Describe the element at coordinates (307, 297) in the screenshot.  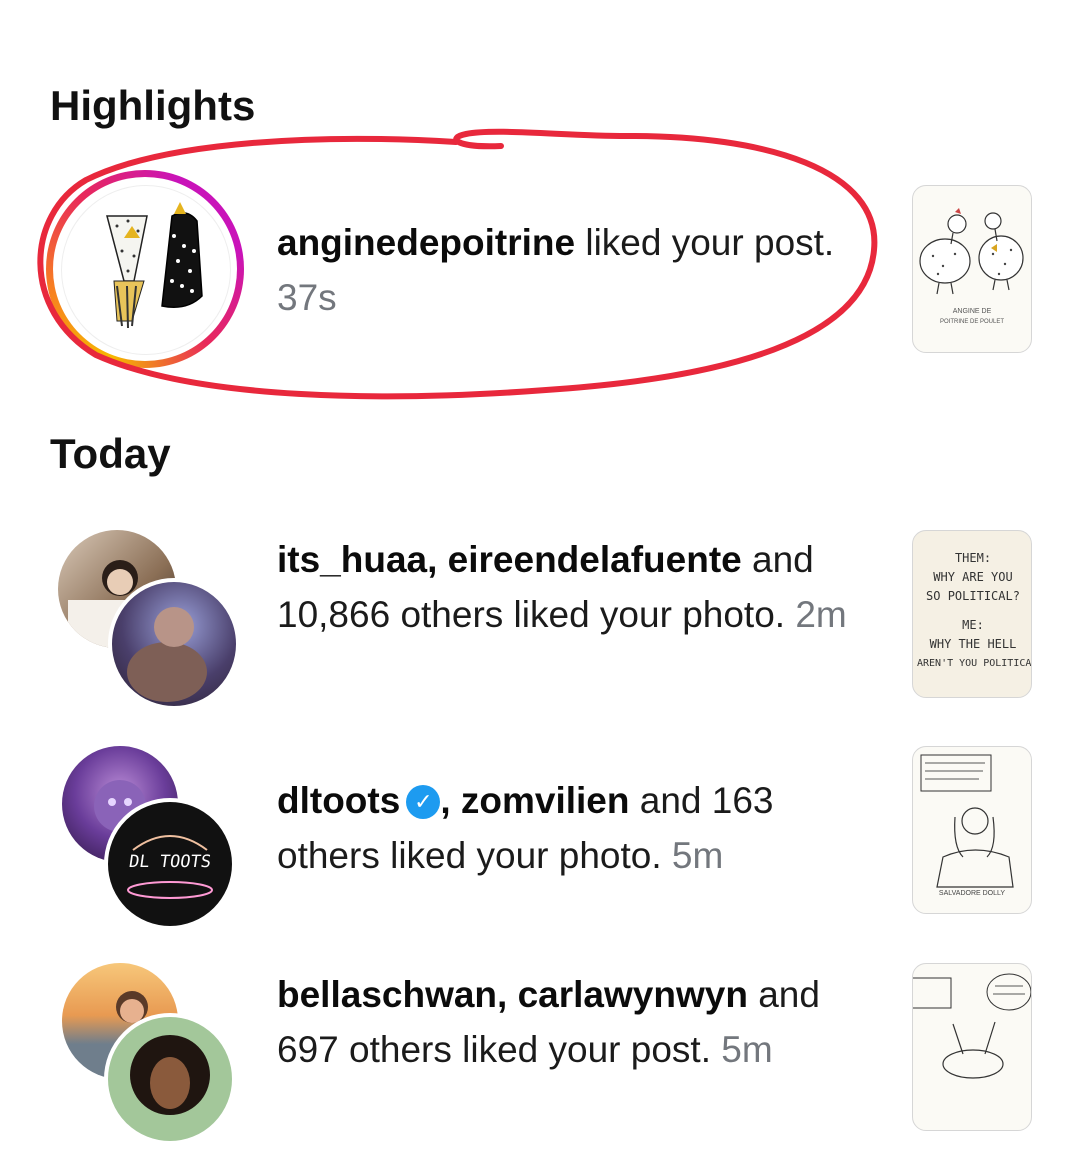
I see `highlight-time: 37s` at that location.